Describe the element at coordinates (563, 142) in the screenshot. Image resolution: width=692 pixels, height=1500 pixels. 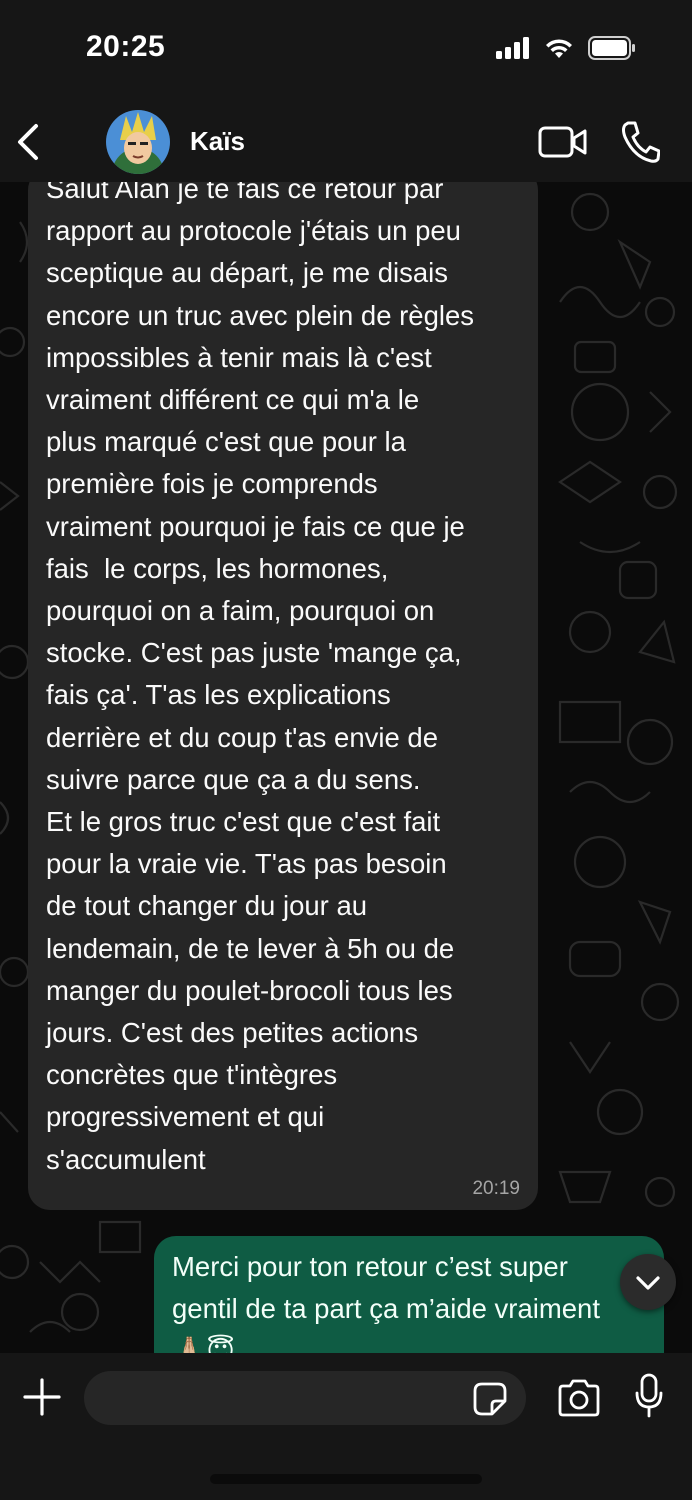
I see `video-call-icon` at that location.